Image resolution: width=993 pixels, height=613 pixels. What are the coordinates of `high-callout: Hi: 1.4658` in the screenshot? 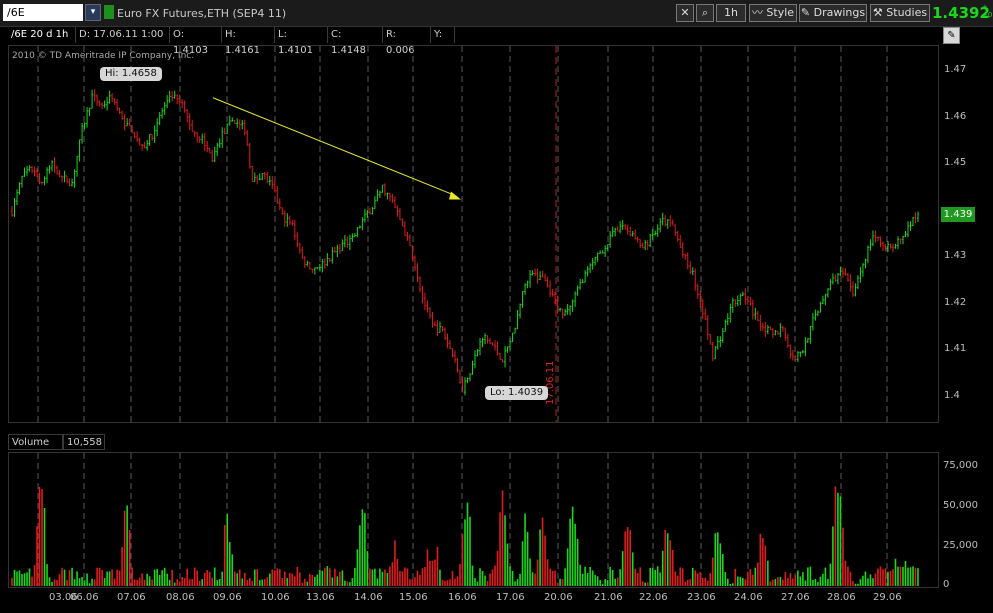 It's located at (131, 74).